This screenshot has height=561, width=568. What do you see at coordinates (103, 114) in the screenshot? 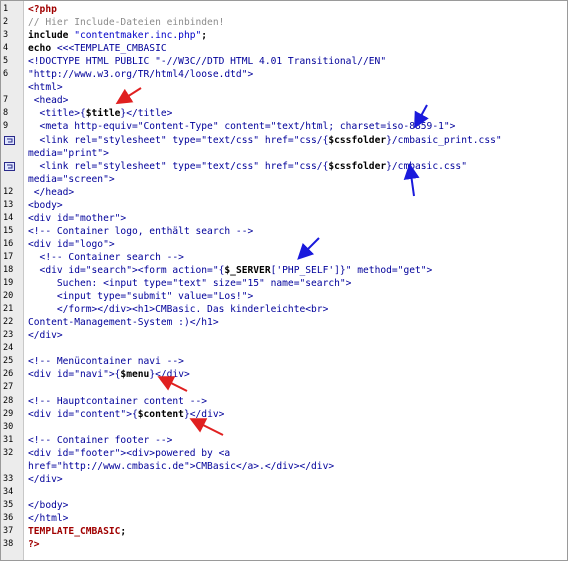
I see `template-variable: $title` at bounding box center [103, 114].